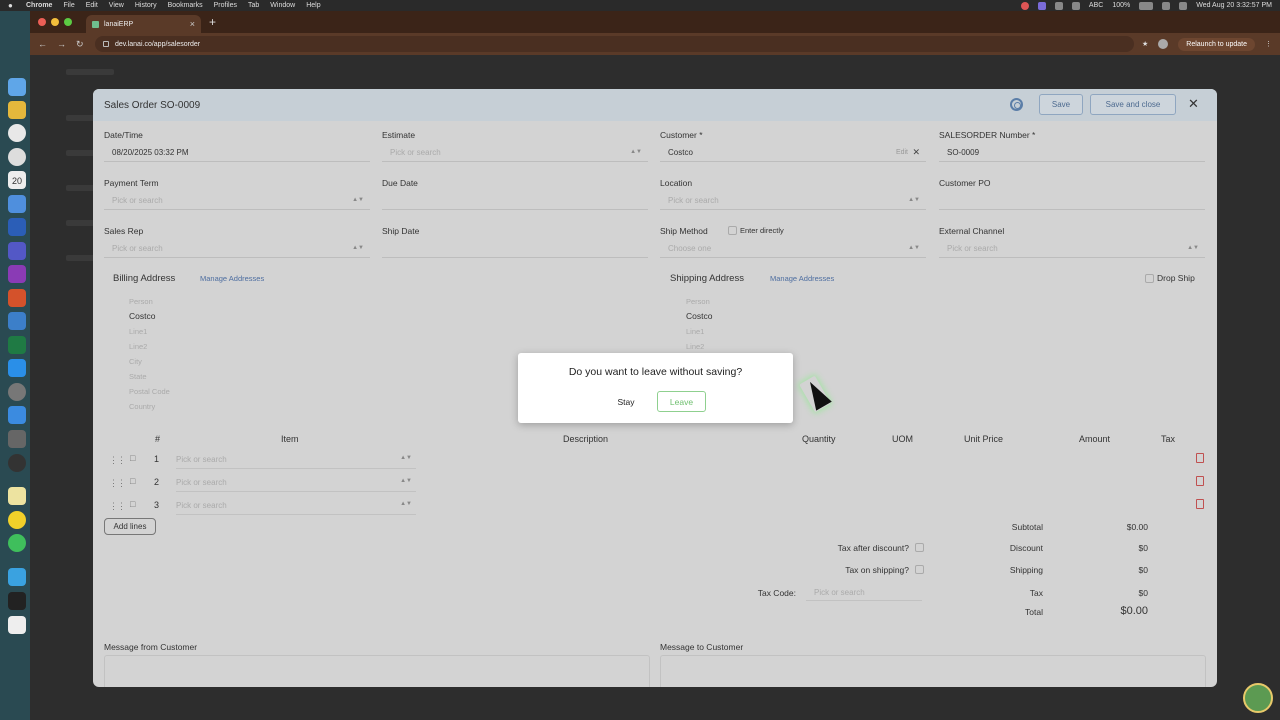 This screenshot has width=1280, height=720. Describe the element at coordinates (45, 44) in the screenshot. I see `back-icon: ←` at that location.